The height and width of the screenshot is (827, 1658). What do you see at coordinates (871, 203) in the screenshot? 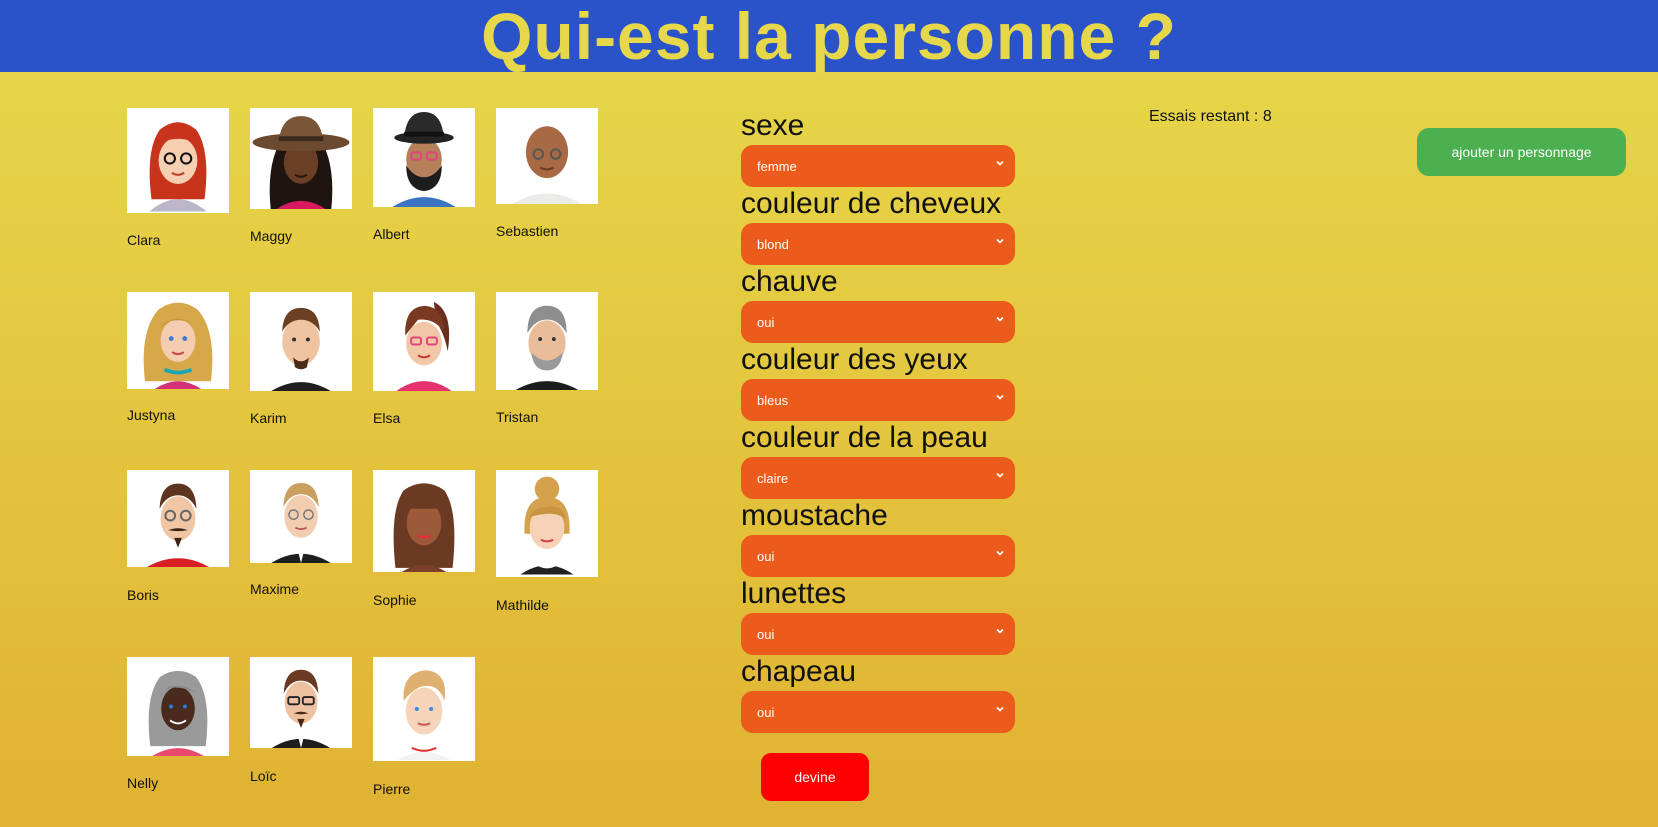
I see `hair-color-label: couleur de cheveux` at bounding box center [871, 203].